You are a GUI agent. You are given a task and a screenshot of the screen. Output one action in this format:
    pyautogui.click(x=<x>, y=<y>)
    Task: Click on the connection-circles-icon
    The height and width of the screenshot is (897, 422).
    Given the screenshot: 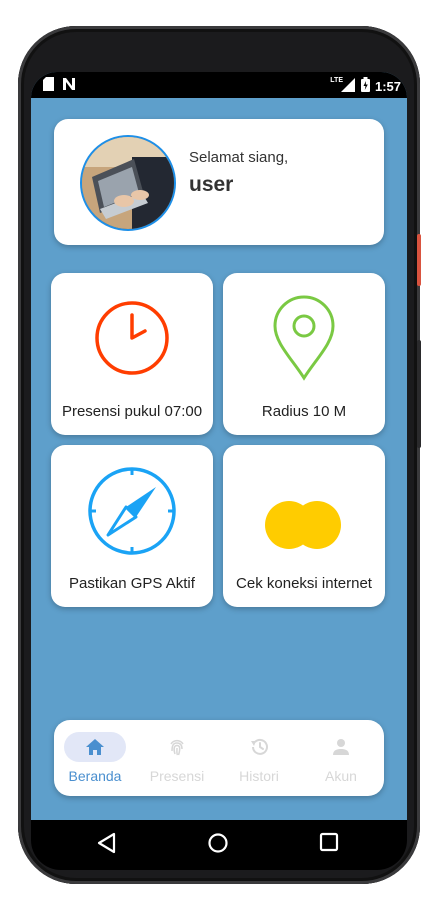 What is the action you would take?
    pyautogui.click(x=304, y=510)
    